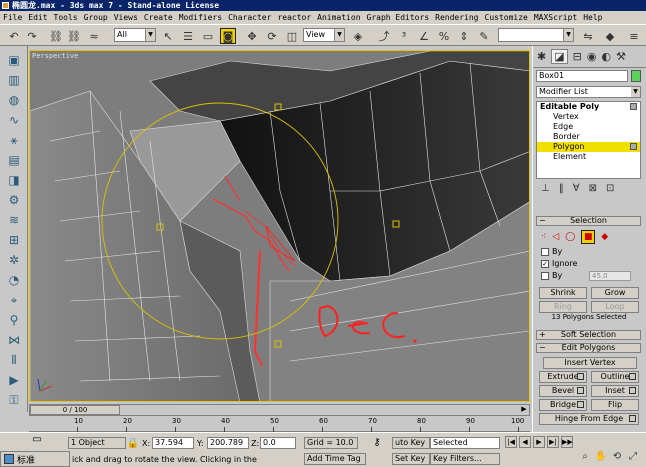 This screenshot has height=467, width=646. I want to click on soft-selection-rollout-header: + Soft Selection, so click(588, 335).